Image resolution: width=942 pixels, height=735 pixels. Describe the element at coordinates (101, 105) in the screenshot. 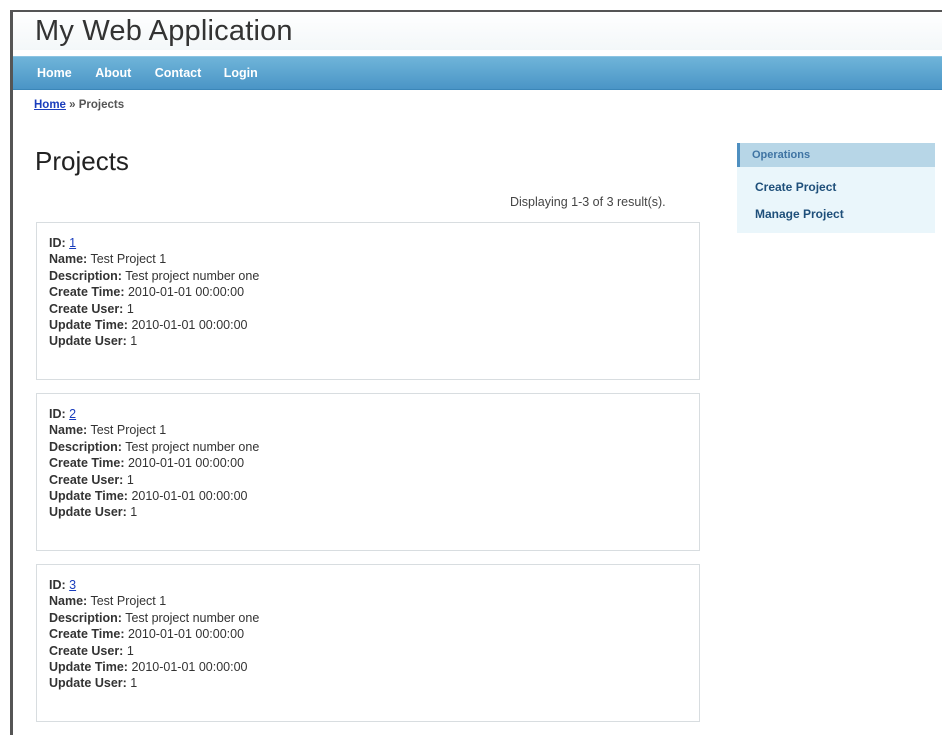

I see `breadcrumb-current: Projects` at that location.